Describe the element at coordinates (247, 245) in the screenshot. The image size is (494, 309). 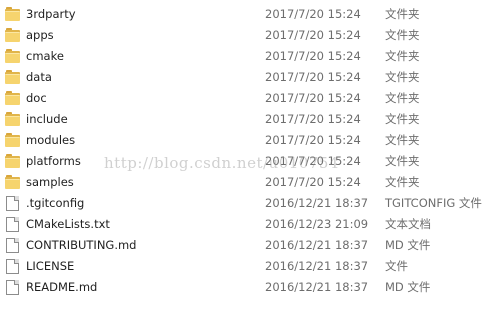
I see `list-item: CONTRIBUTING.md 2016/12/21 18:37 MD 文件` at that location.